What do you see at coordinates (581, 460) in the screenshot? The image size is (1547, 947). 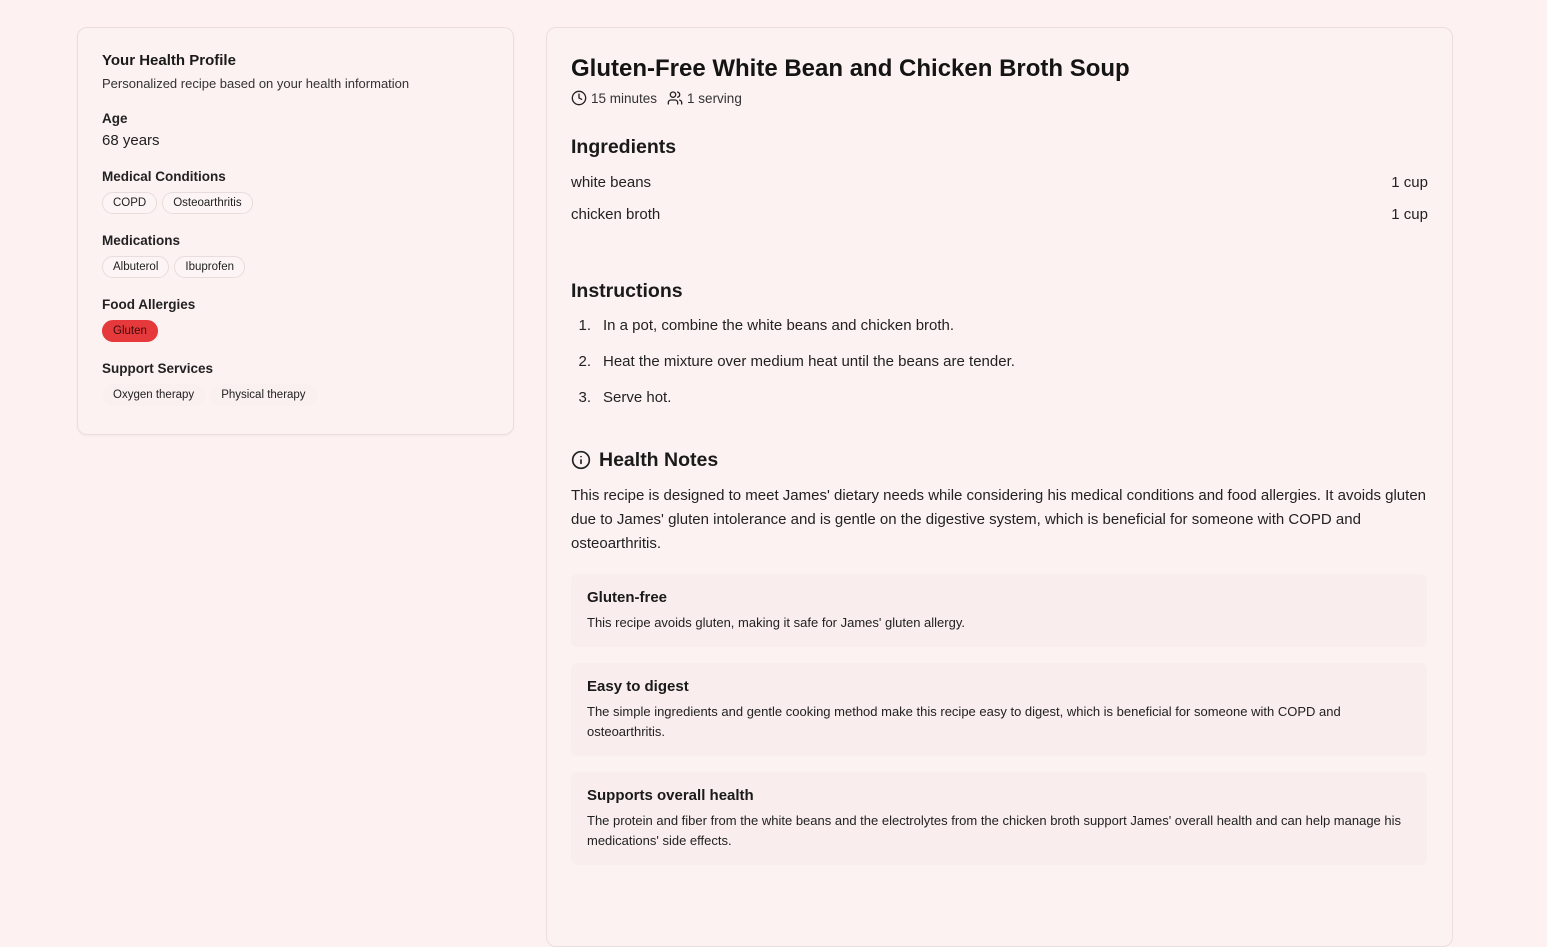 I see `info-icon` at bounding box center [581, 460].